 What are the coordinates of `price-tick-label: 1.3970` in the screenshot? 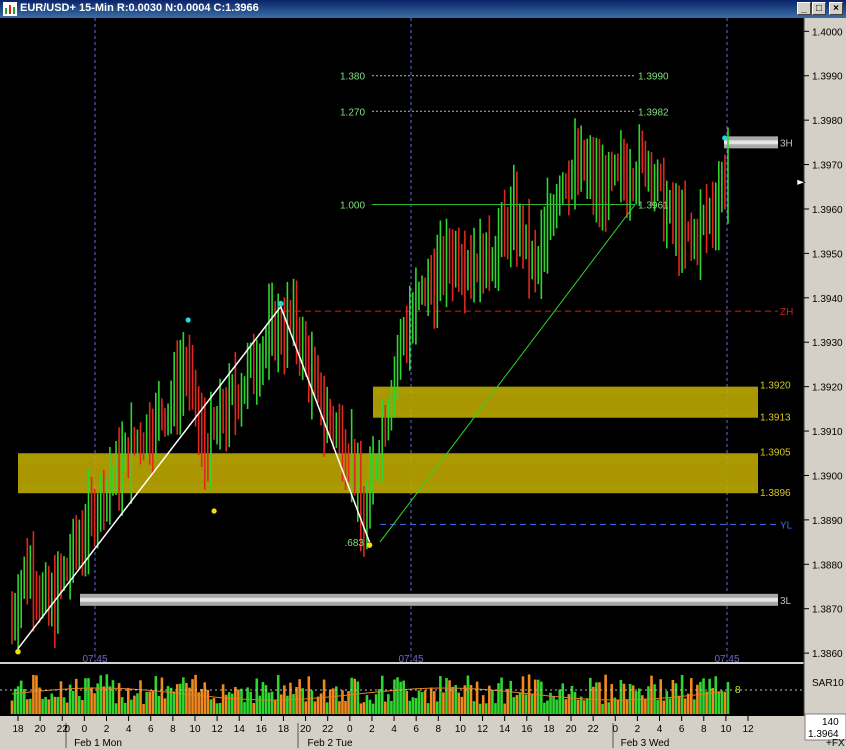 It's located at (827, 166).